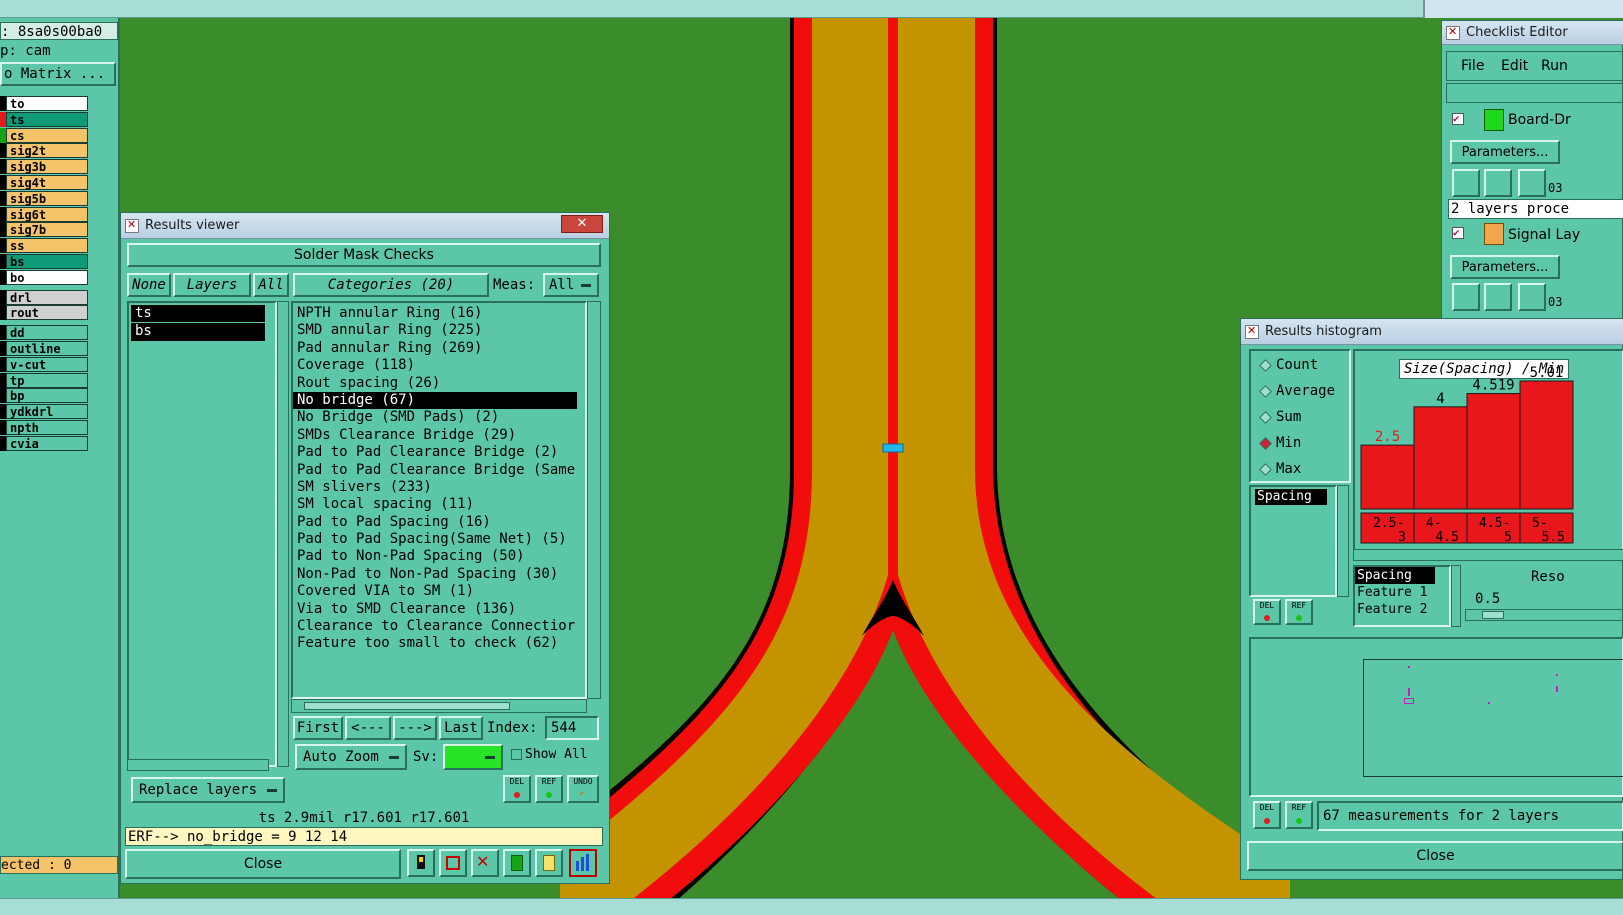 This screenshot has height=915, width=1623. Describe the element at coordinates (439, 522) in the screenshot. I see `category-item: Pad to Pad Spacing (16)` at that location.